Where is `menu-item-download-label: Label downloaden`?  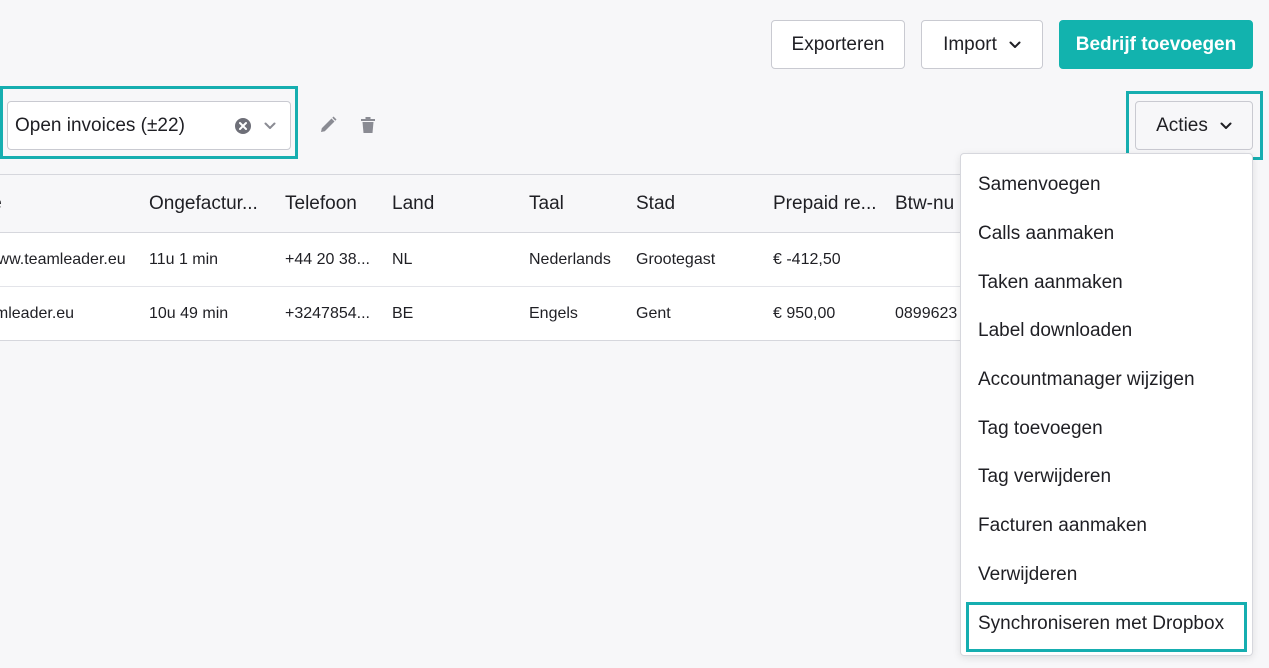 menu-item-download-label: Label downloaden is located at coordinates (1106, 331).